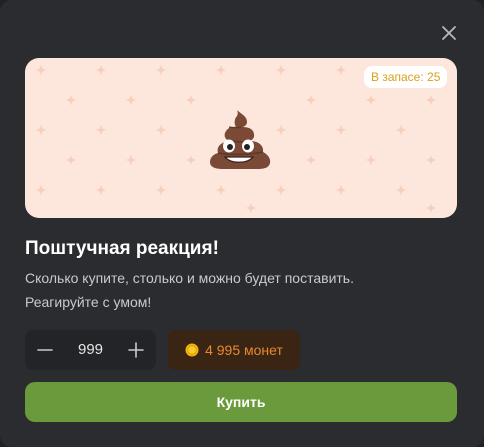 This screenshot has height=447, width=484. What do you see at coordinates (406, 77) in the screenshot?
I see `stock-badge: В запасе: 25` at bounding box center [406, 77].